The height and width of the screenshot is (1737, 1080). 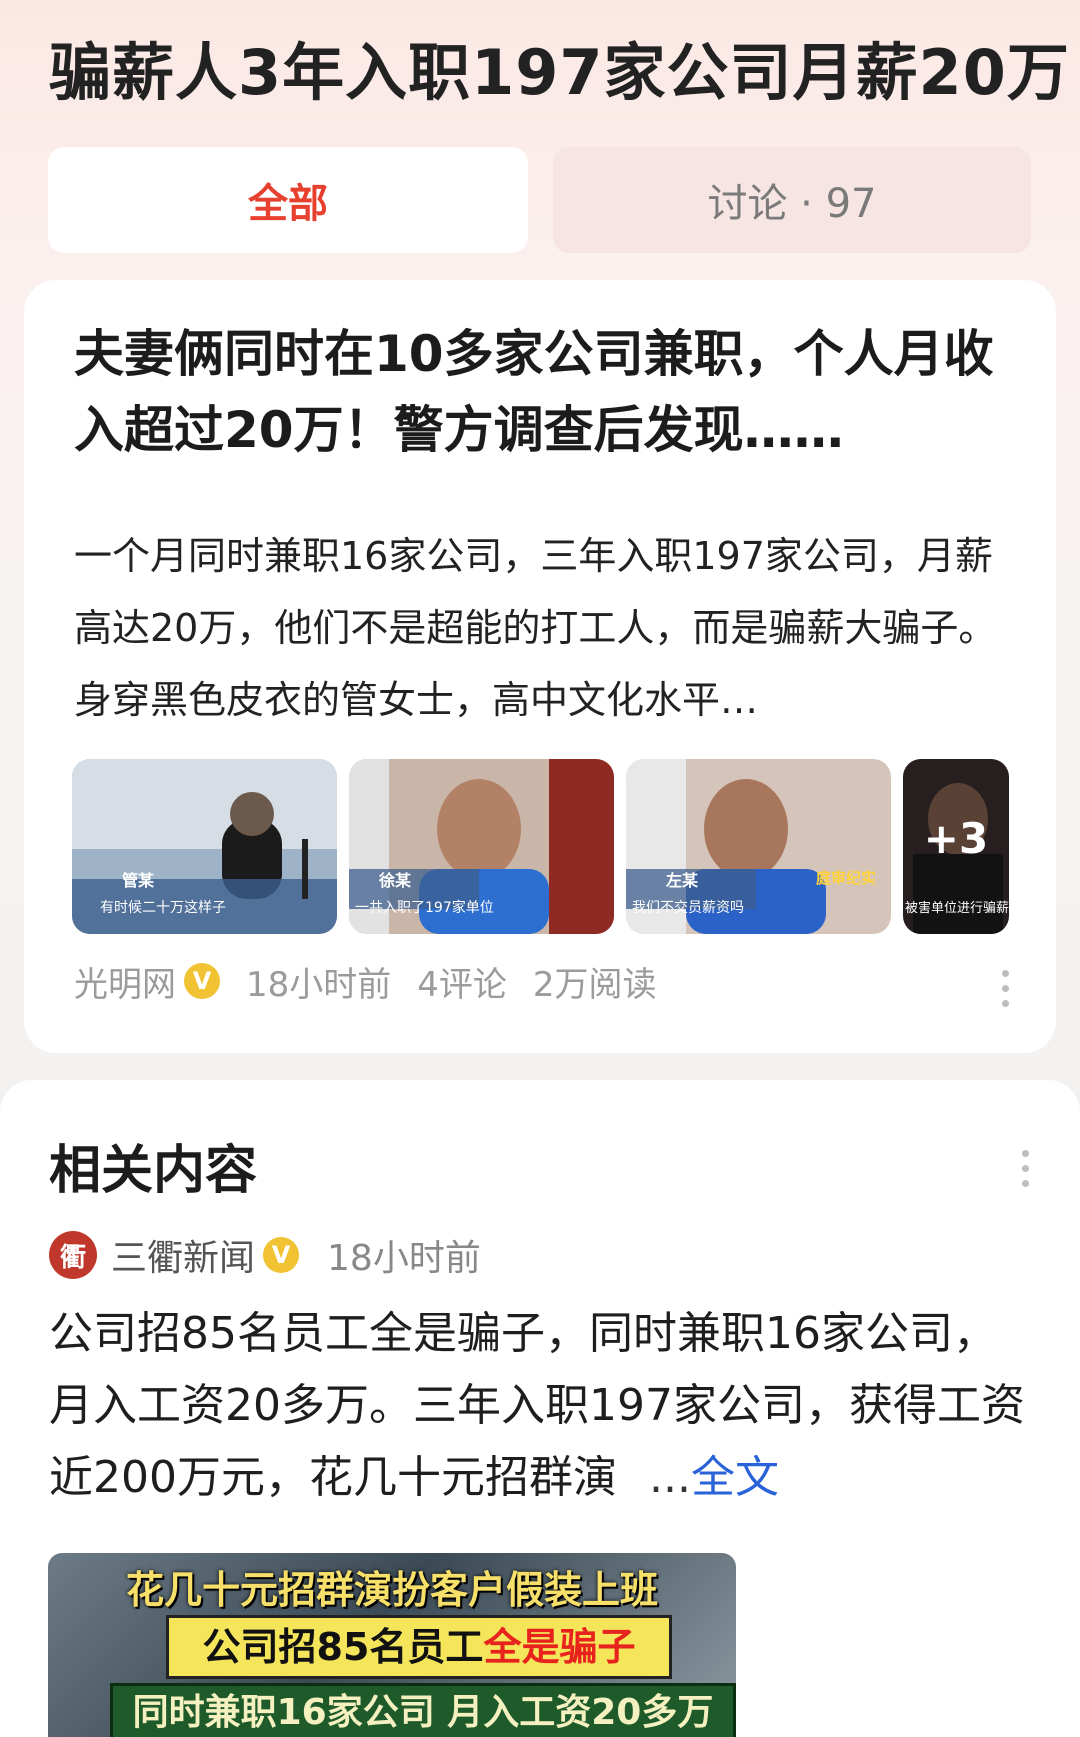 I want to click on video-caption-line1: 花几十元招群演扮客户假装上班, so click(x=391, y=1590).